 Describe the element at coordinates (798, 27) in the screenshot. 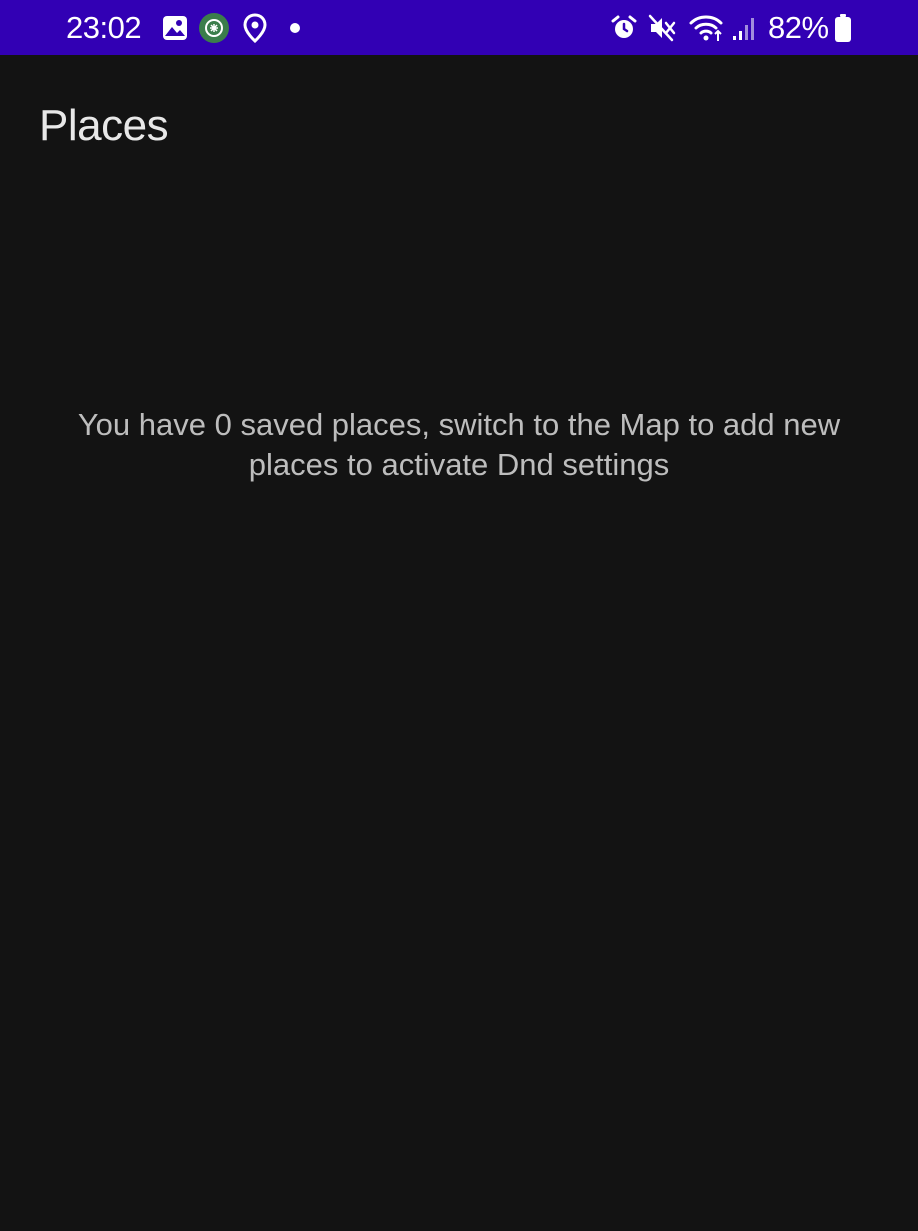

I see `battery-percentage: 82%` at that location.